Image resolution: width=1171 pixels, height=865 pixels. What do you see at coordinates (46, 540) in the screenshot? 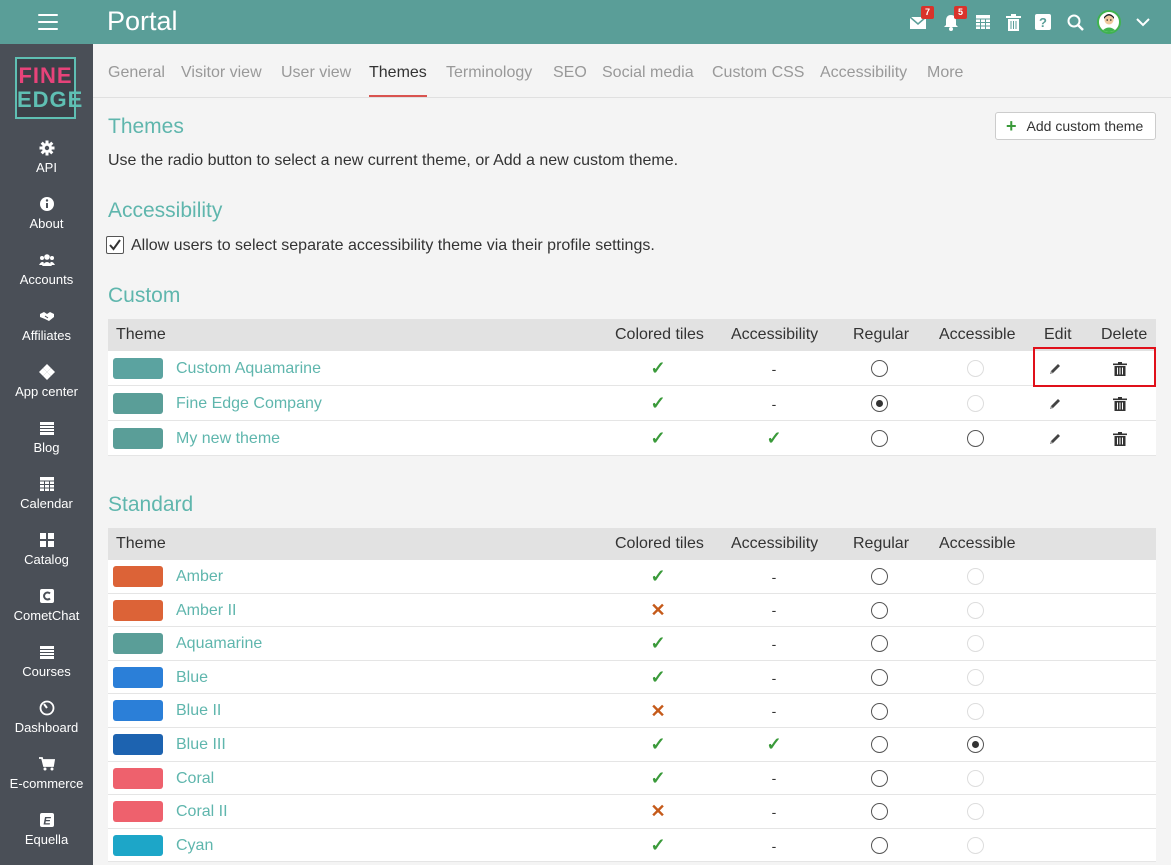
I see `grid-icon` at bounding box center [46, 540].